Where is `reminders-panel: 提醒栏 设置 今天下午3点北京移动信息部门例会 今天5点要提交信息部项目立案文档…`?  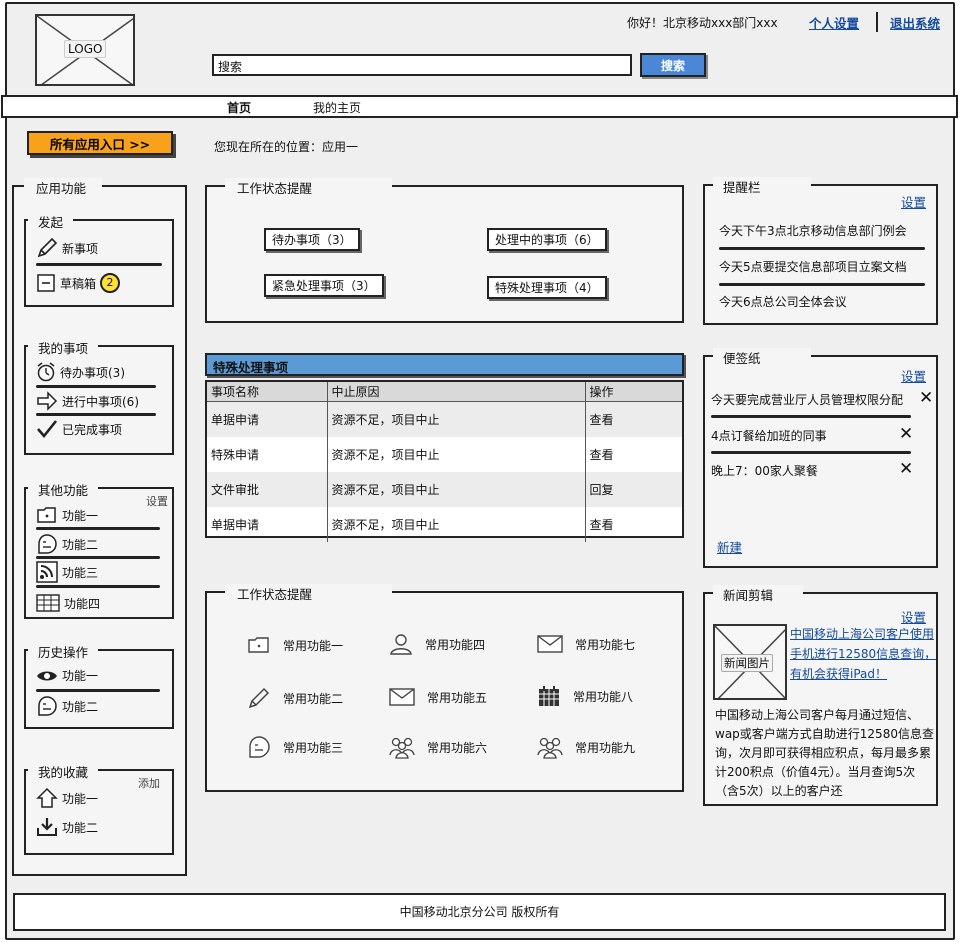
reminders-panel: 提醒栏 设置 今天下午3点北京移动信息部门例会 今天5点要提交信息部项目立案文档… is located at coordinates (820, 251).